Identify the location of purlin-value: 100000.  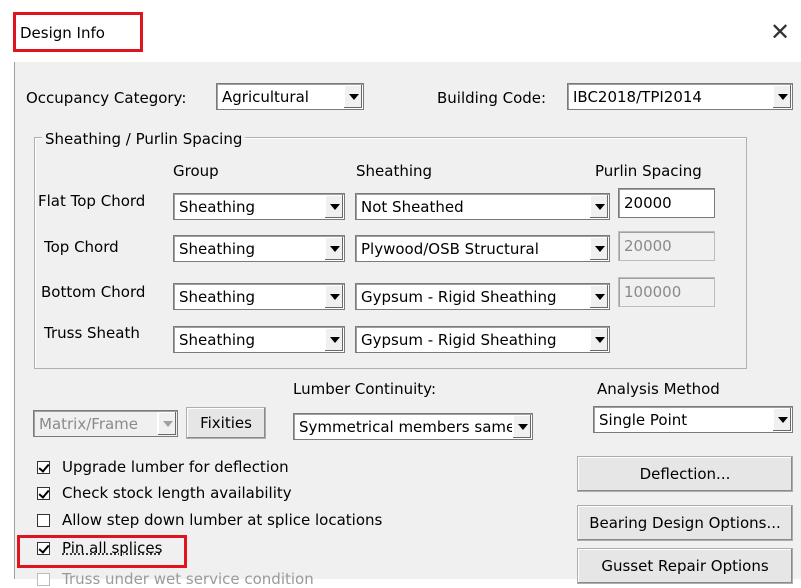
(653, 292).